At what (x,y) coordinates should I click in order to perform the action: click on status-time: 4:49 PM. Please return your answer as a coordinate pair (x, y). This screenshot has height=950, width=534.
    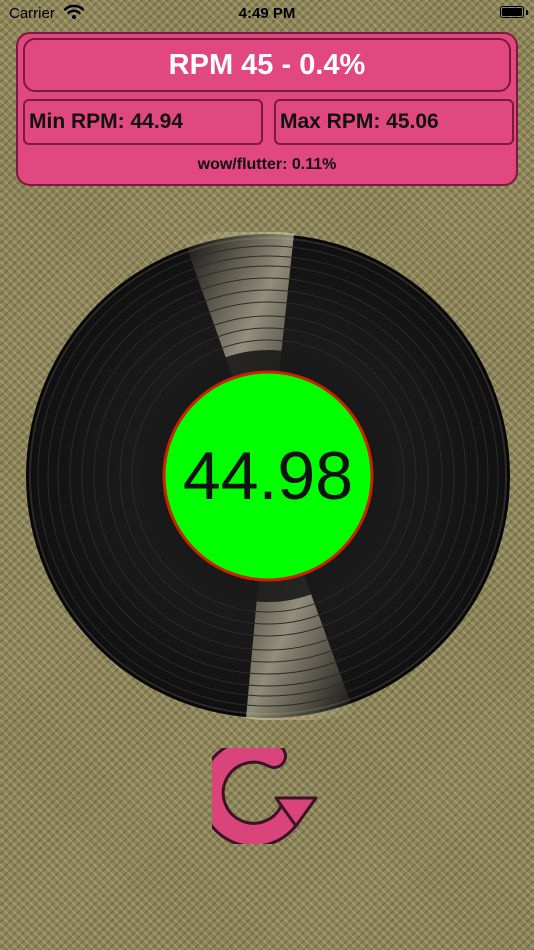
    Looking at the image, I should click on (267, 13).